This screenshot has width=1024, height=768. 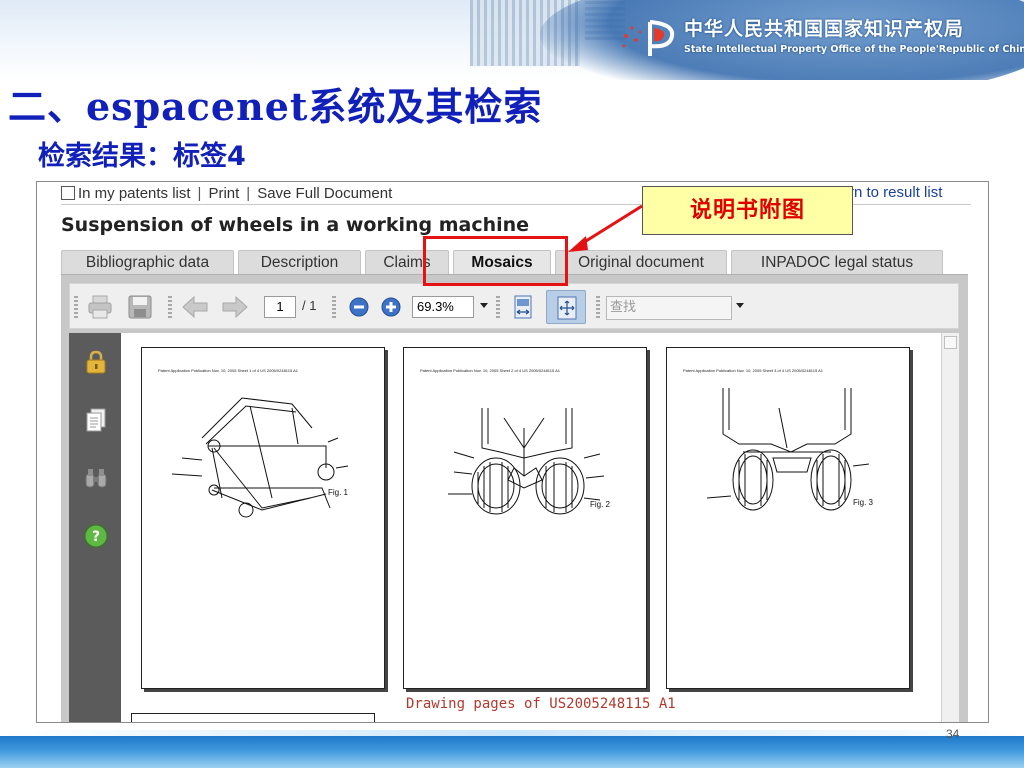 I want to click on viewer-toolbar: 1 / 1 69.3% 查找, so click(x=514, y=306).